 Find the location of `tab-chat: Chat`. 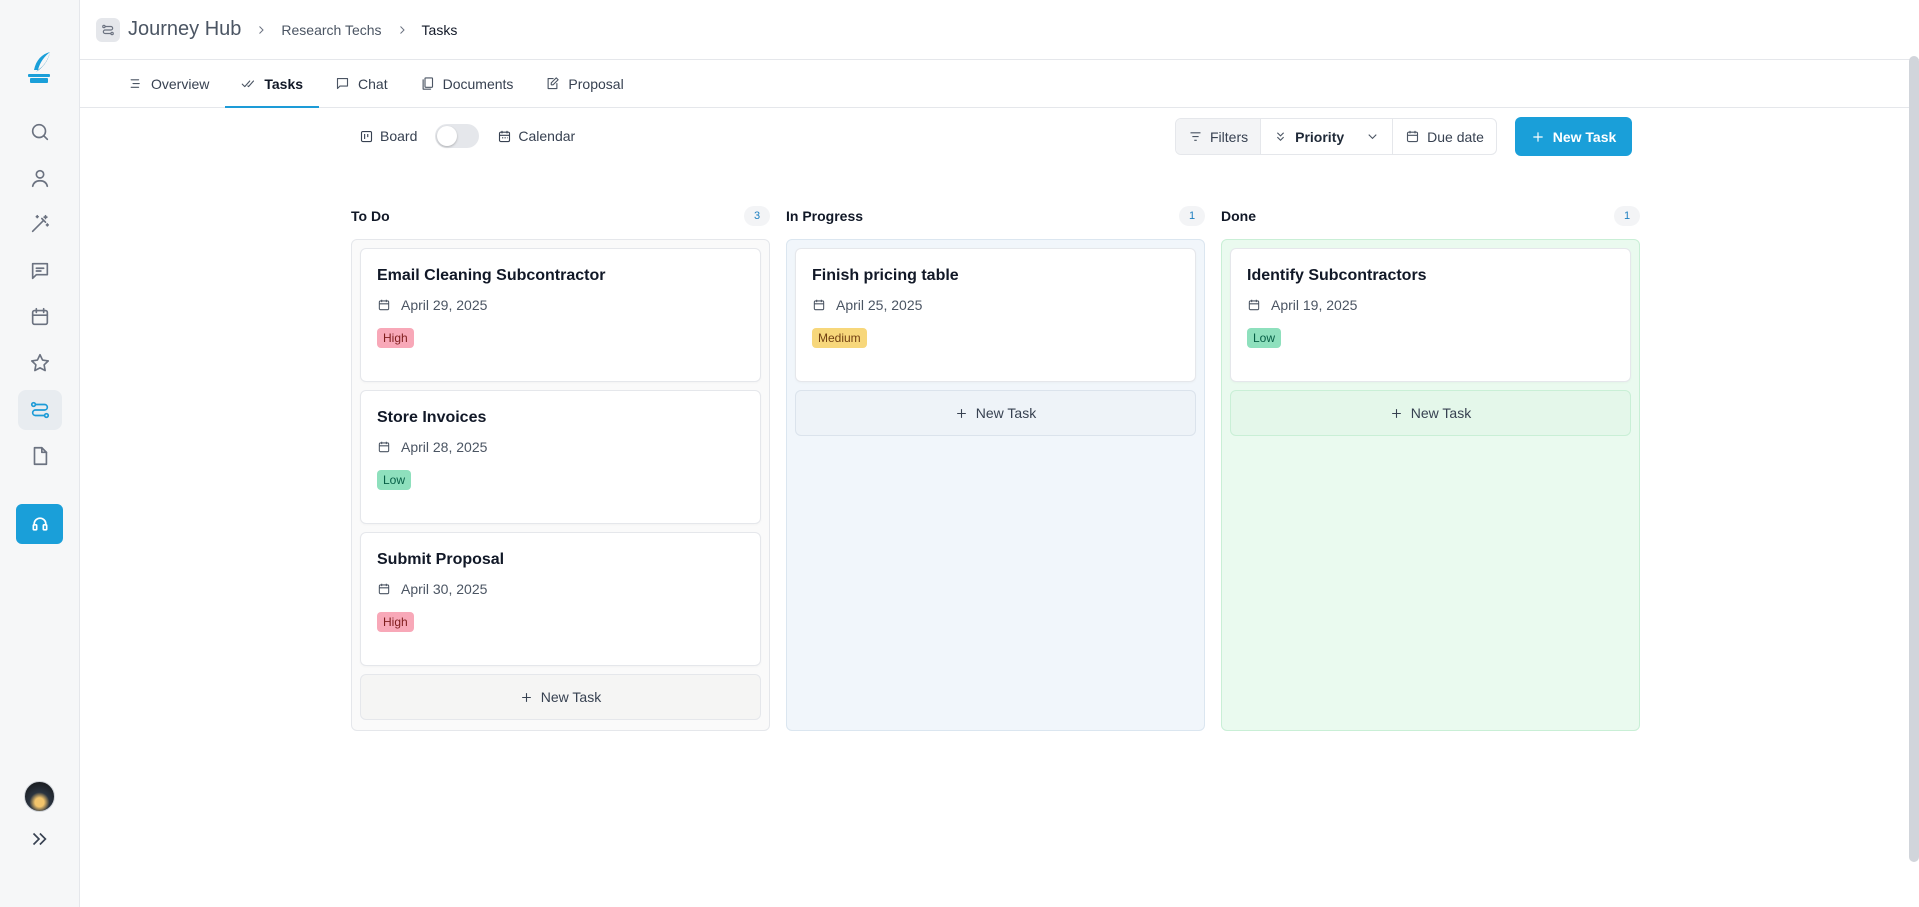

tab-chat: Chat is located at coordinates (361, 83).